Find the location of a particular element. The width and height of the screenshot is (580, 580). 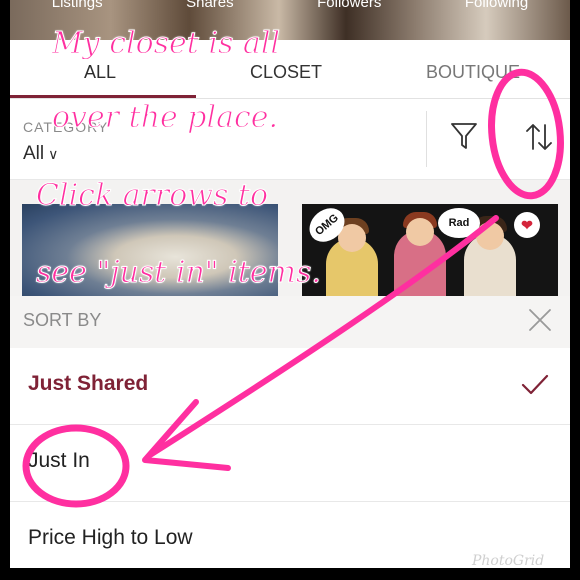

sort-sheet-header: SORT BY is located at coordinates (290, 322).